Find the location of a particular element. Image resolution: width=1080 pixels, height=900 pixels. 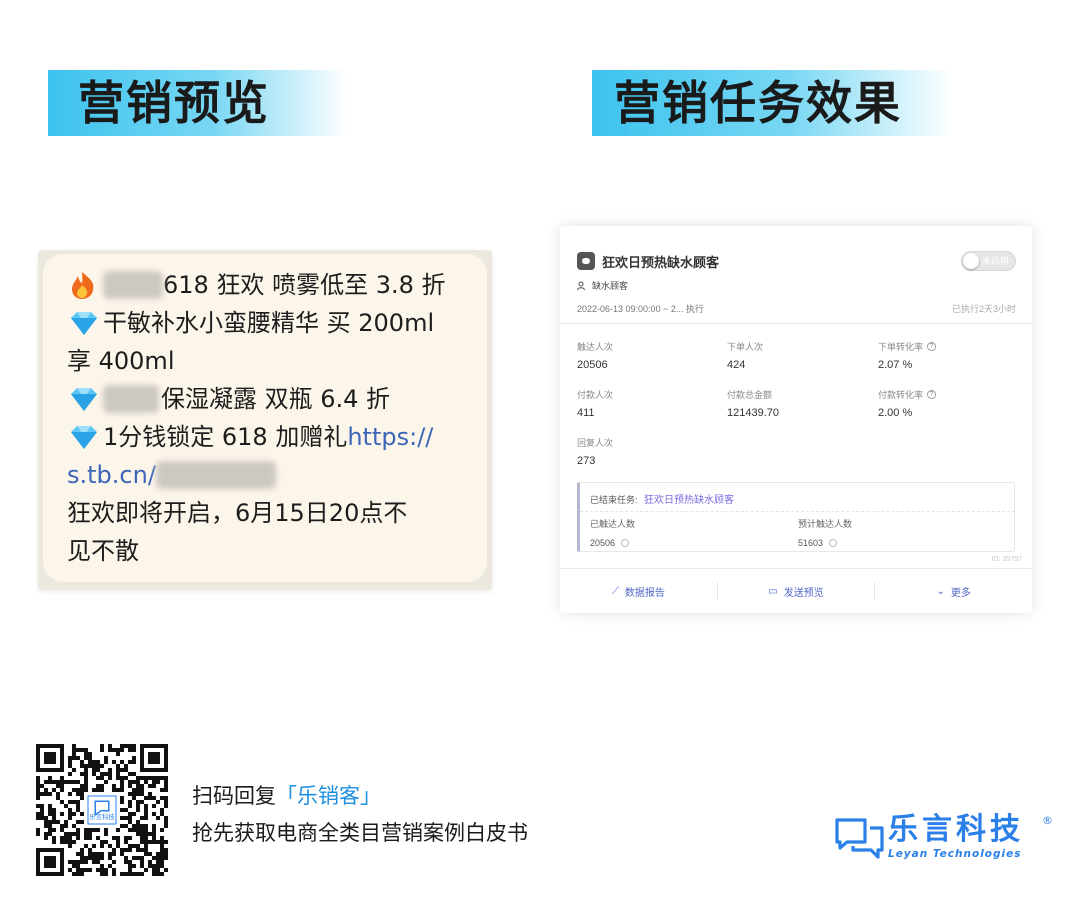

more-button: ⌄ 更多 is located at coordinates (953, 591).